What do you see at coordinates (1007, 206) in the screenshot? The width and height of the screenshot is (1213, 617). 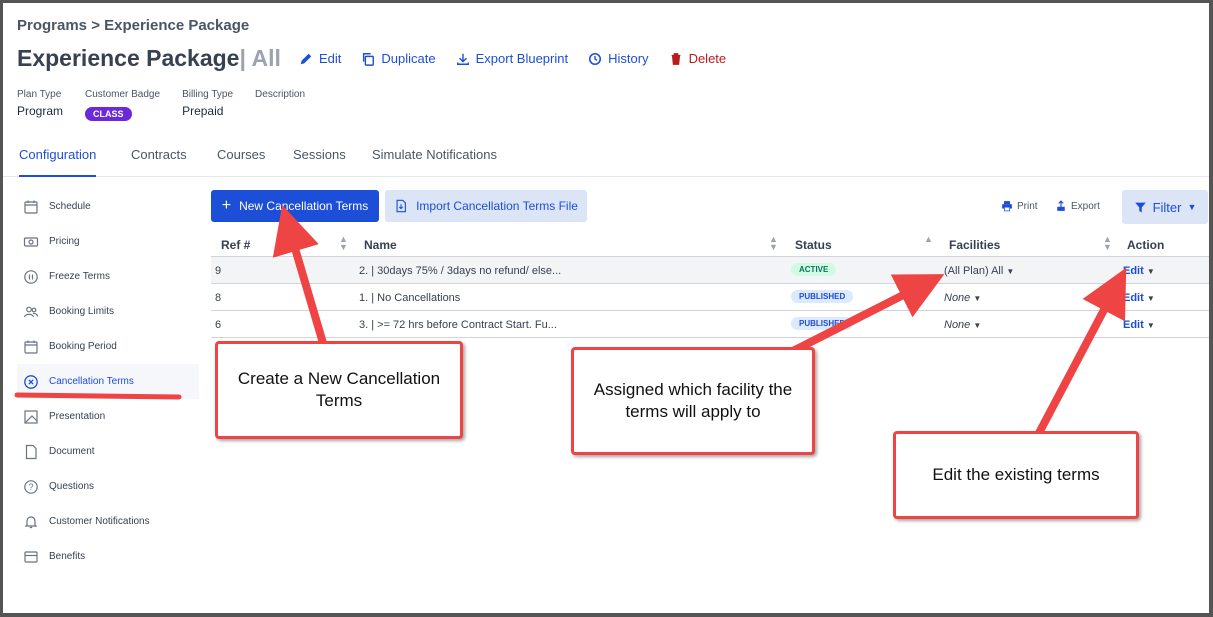 I see `printer-icon` at bounding box center [1007, 206].